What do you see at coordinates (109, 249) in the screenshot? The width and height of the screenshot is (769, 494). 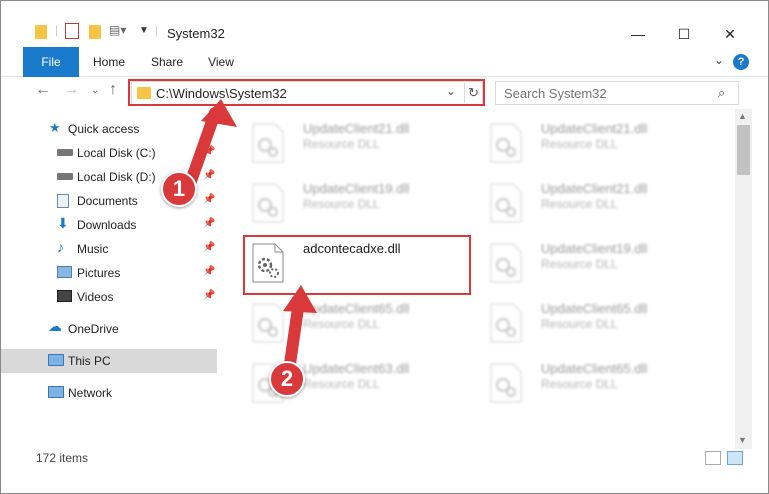 I see `sidebar-item-music: ♪ Music 📌` at bounding box center [109, 249].